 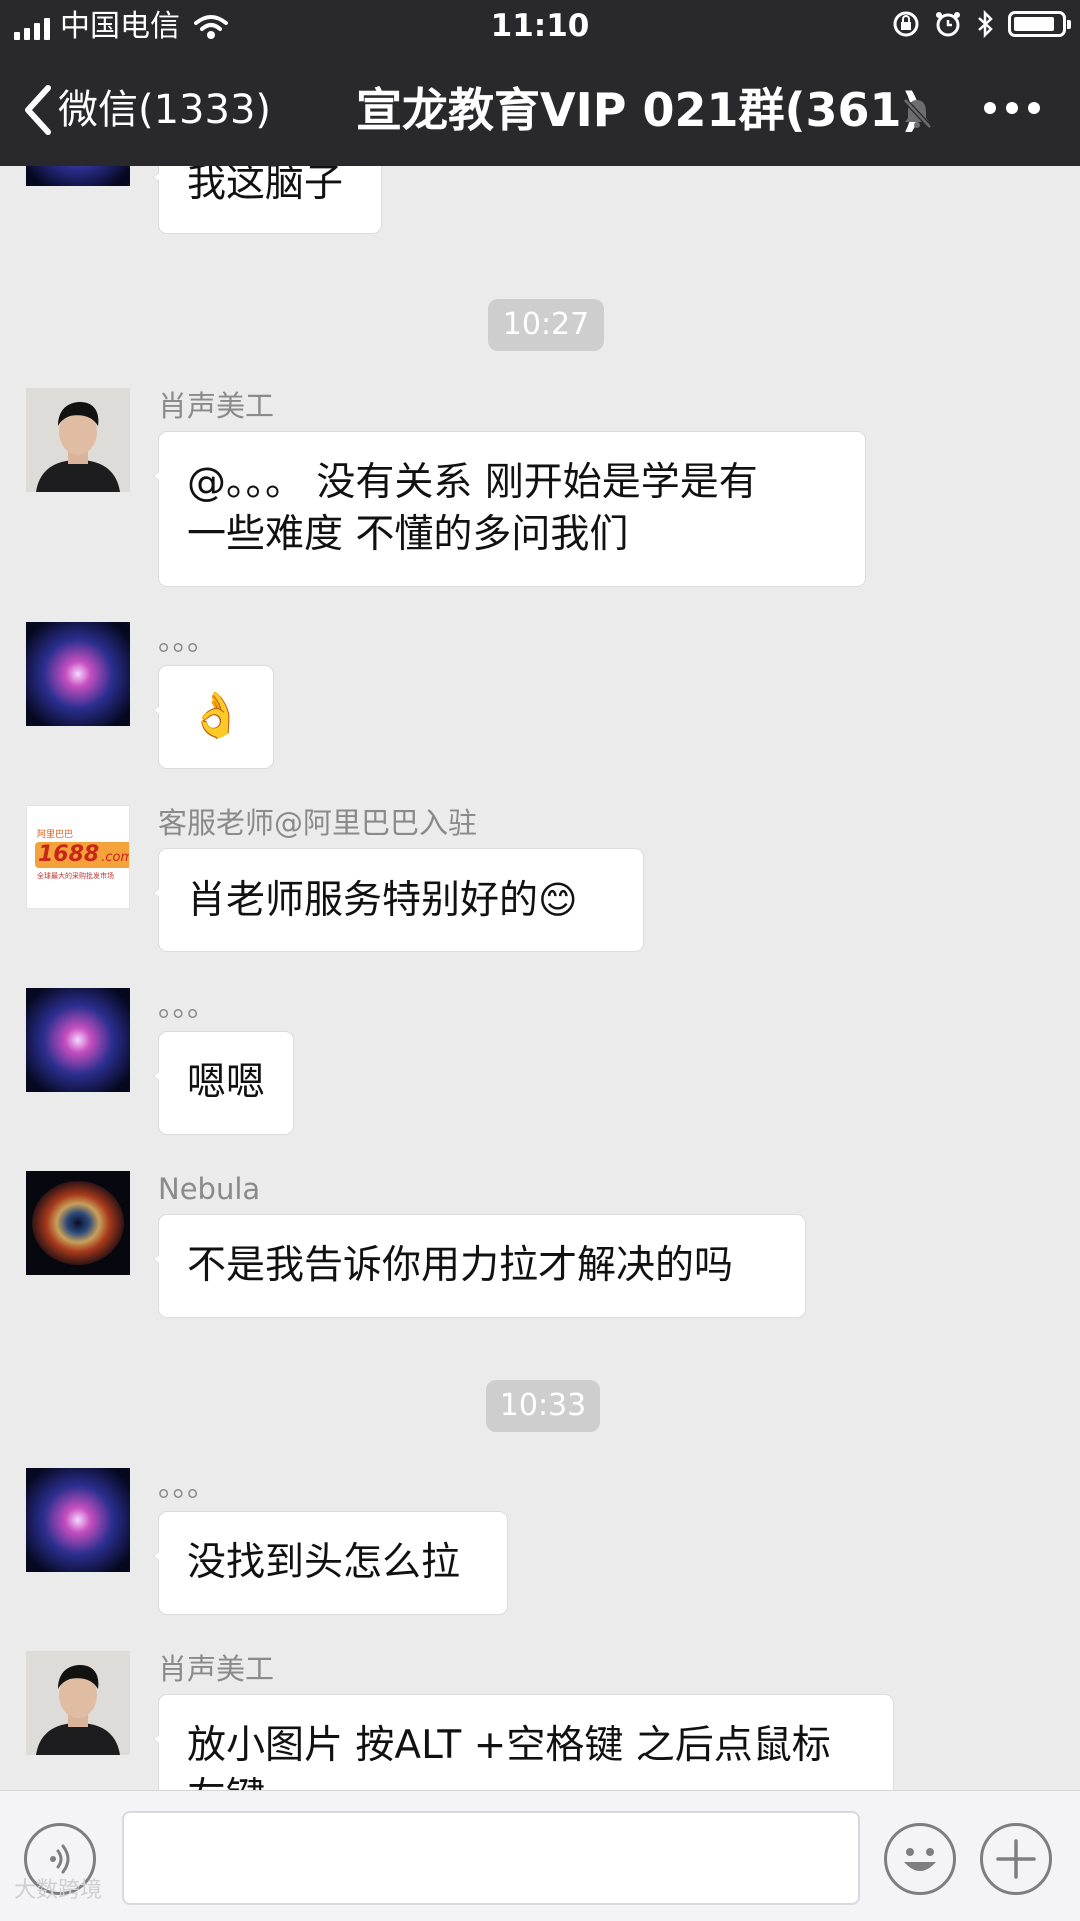 I want to click on watermark: 大数跨境, so click(x=58, y=1890).